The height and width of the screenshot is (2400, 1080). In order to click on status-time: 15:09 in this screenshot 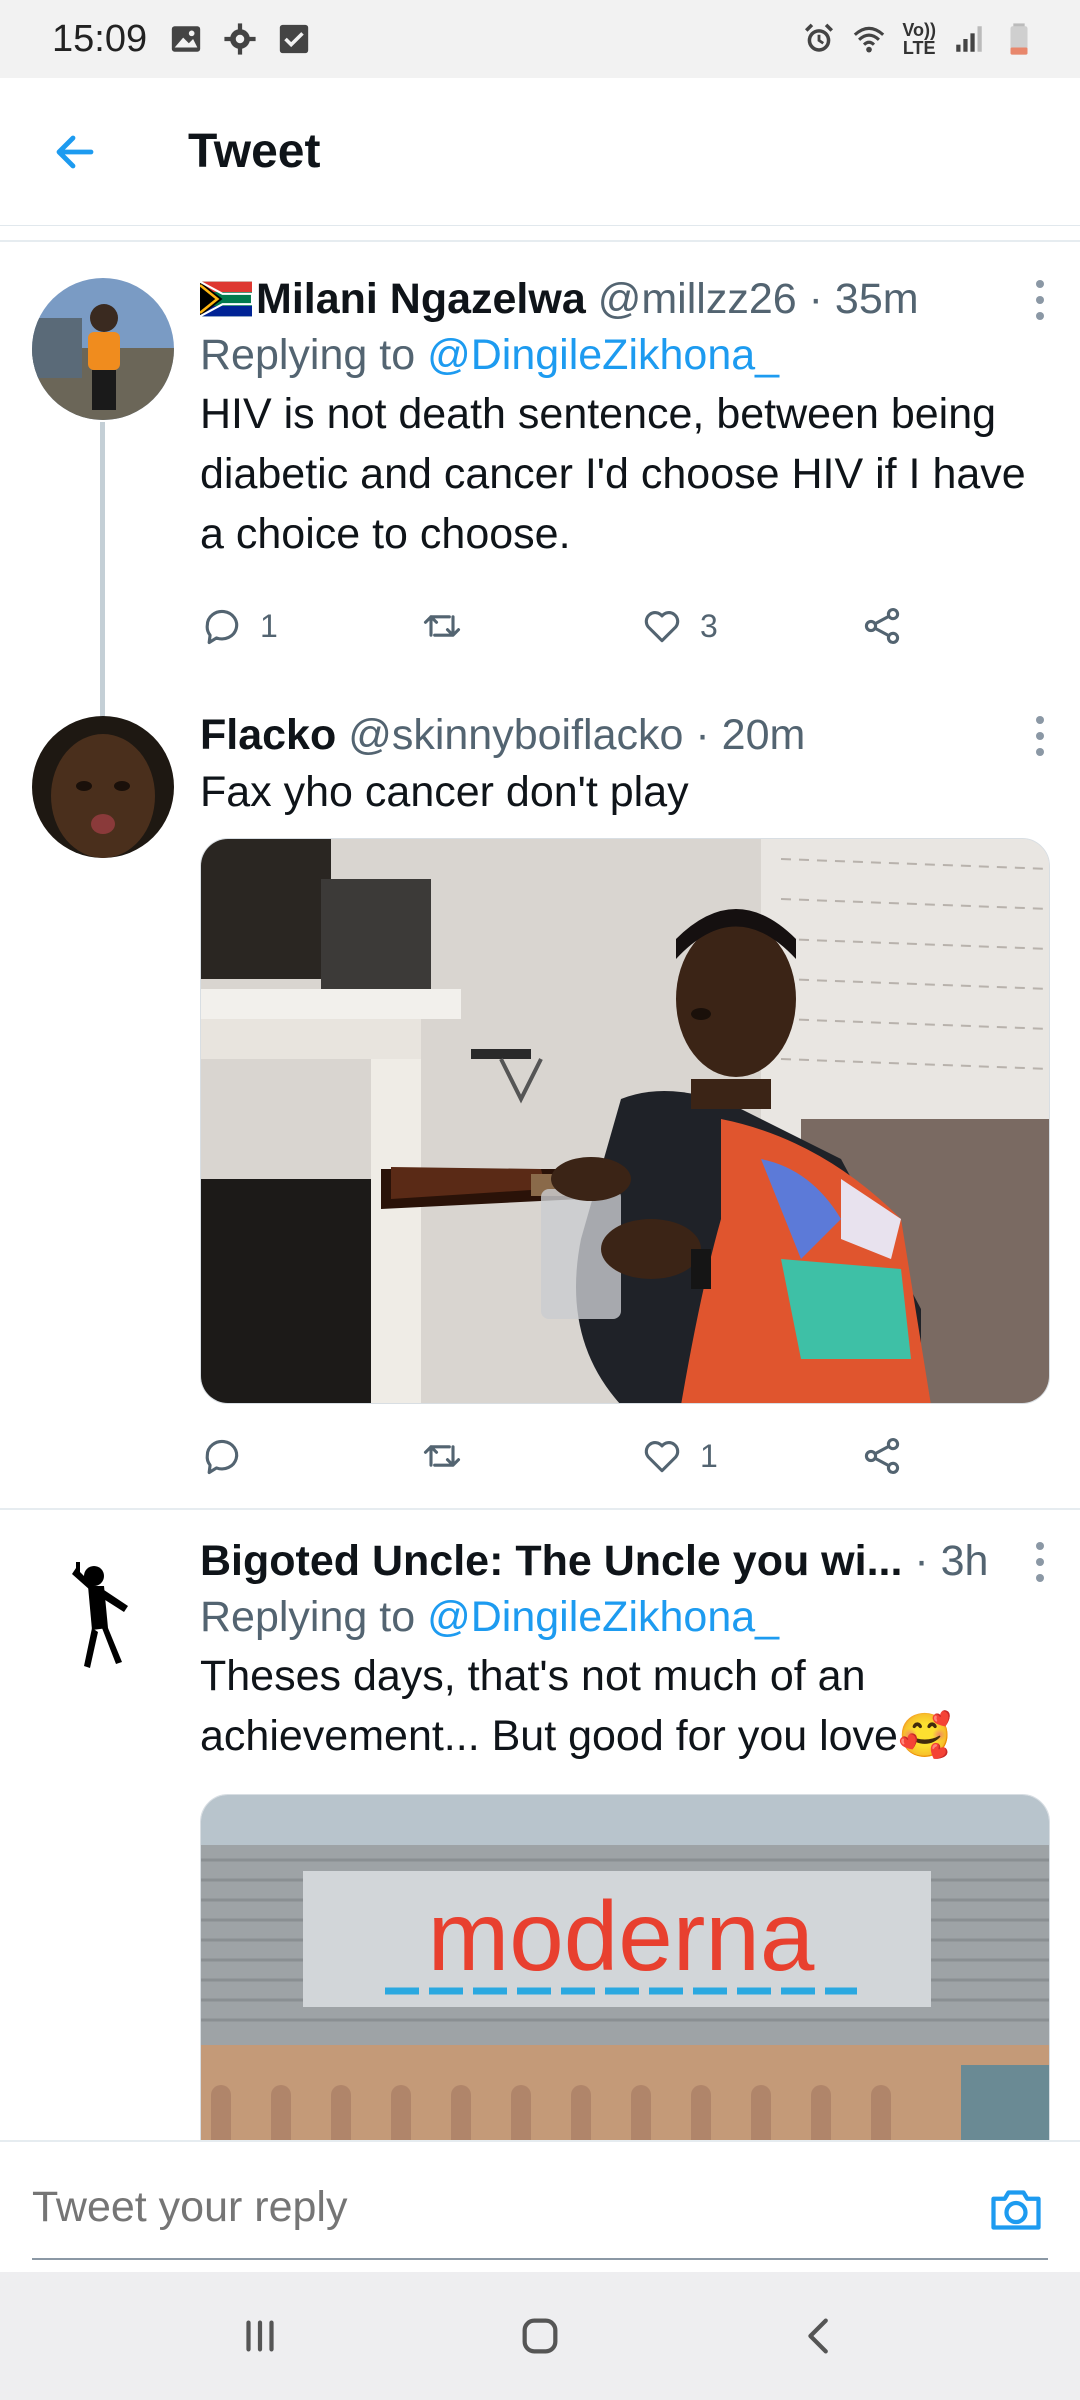, I will do `click(100, 38)`.